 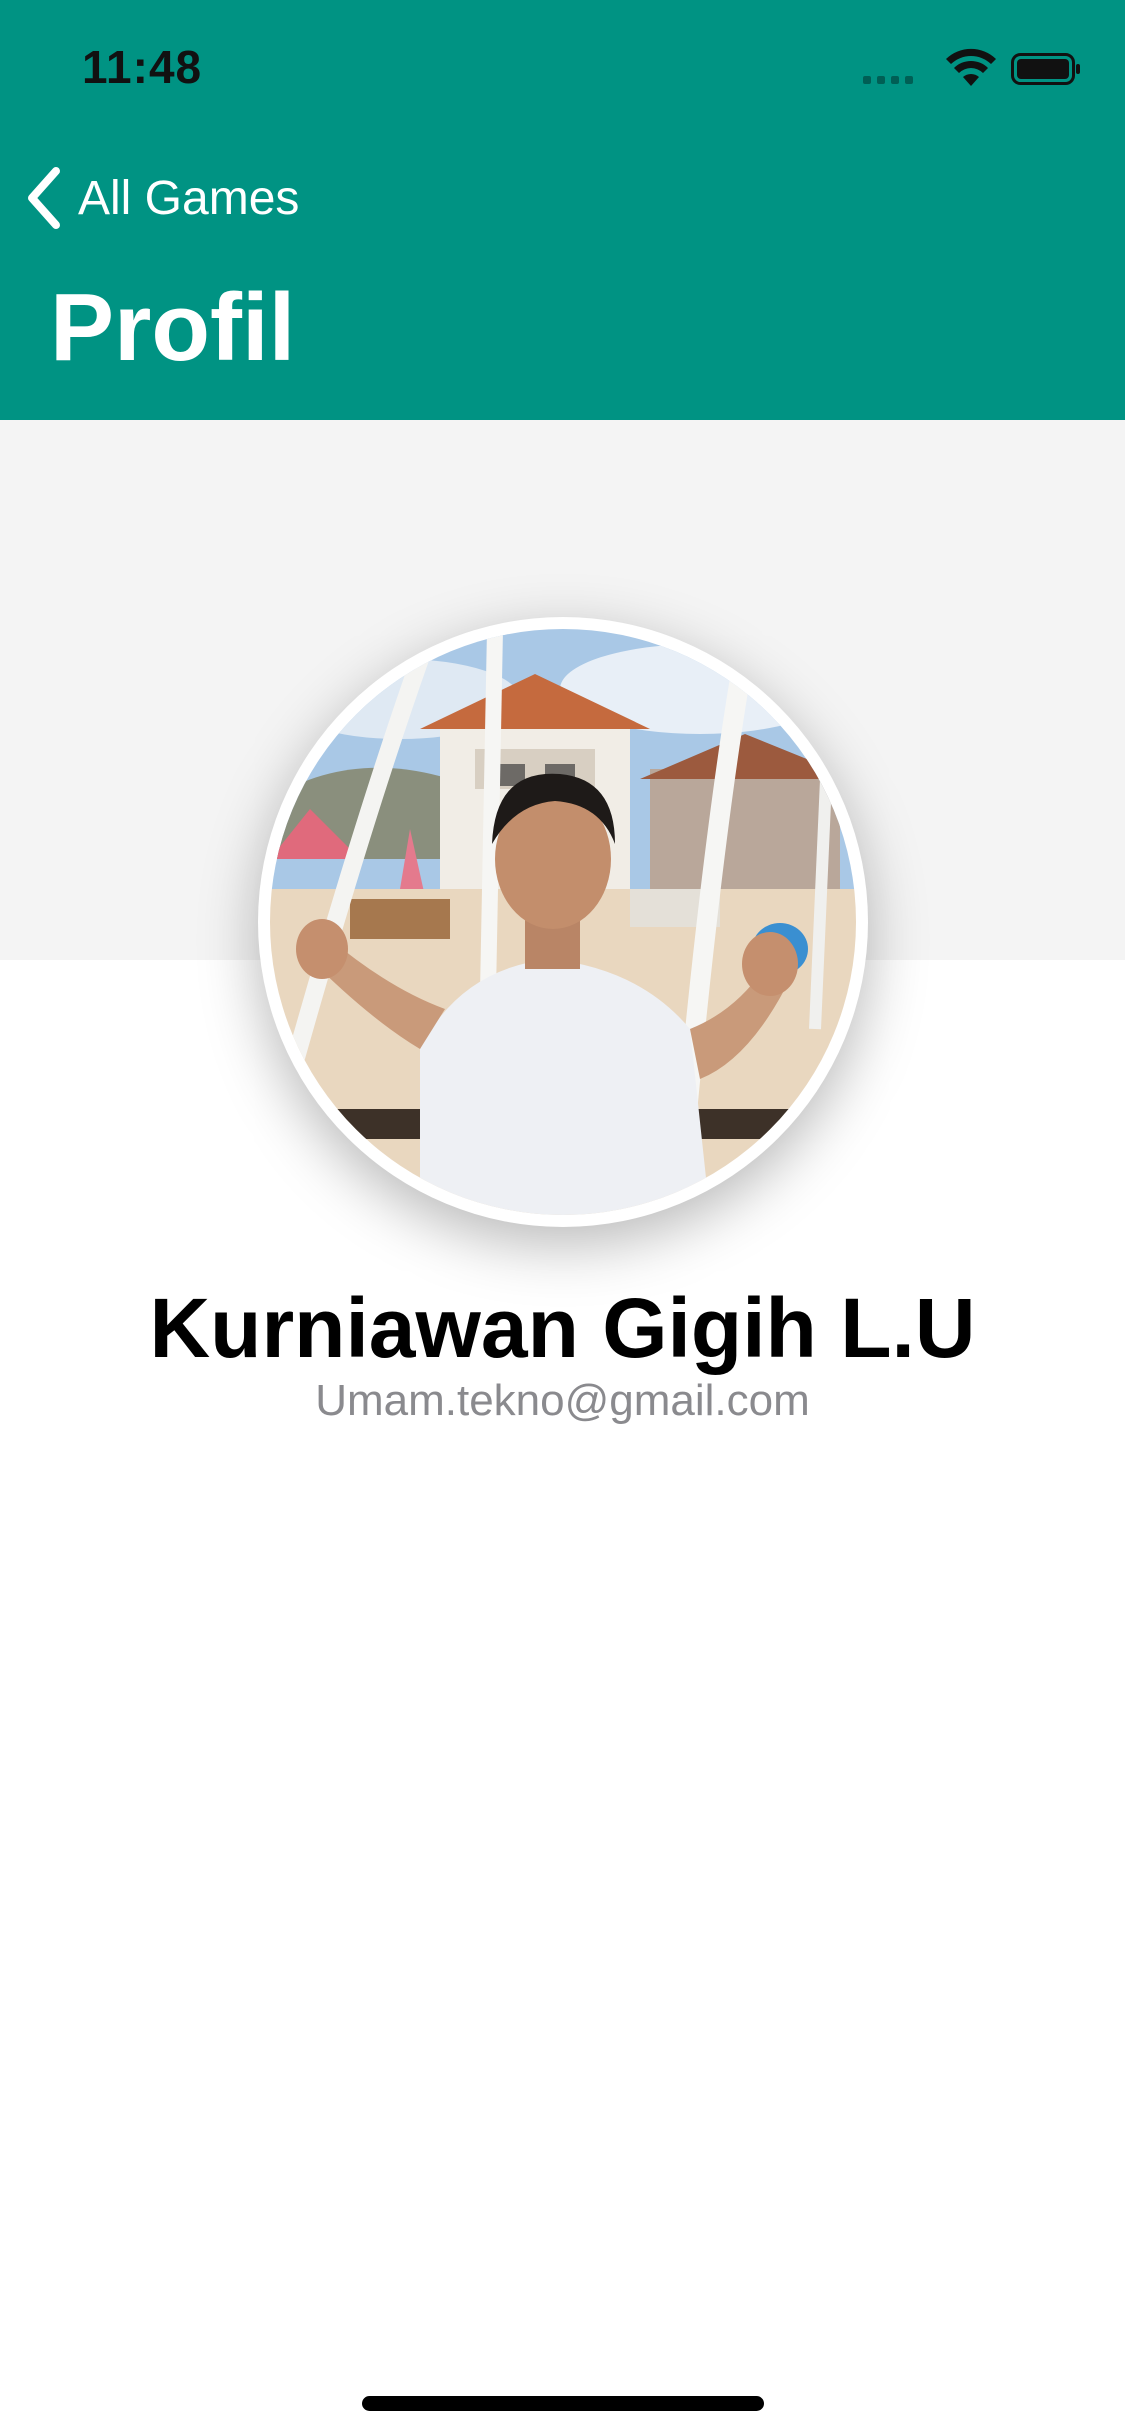 What do you see at coordinates (562, 1400) in the screenshot?
I see `profile-email: Umam.tekno@gmail.com` at bounding box center [562, 1400].